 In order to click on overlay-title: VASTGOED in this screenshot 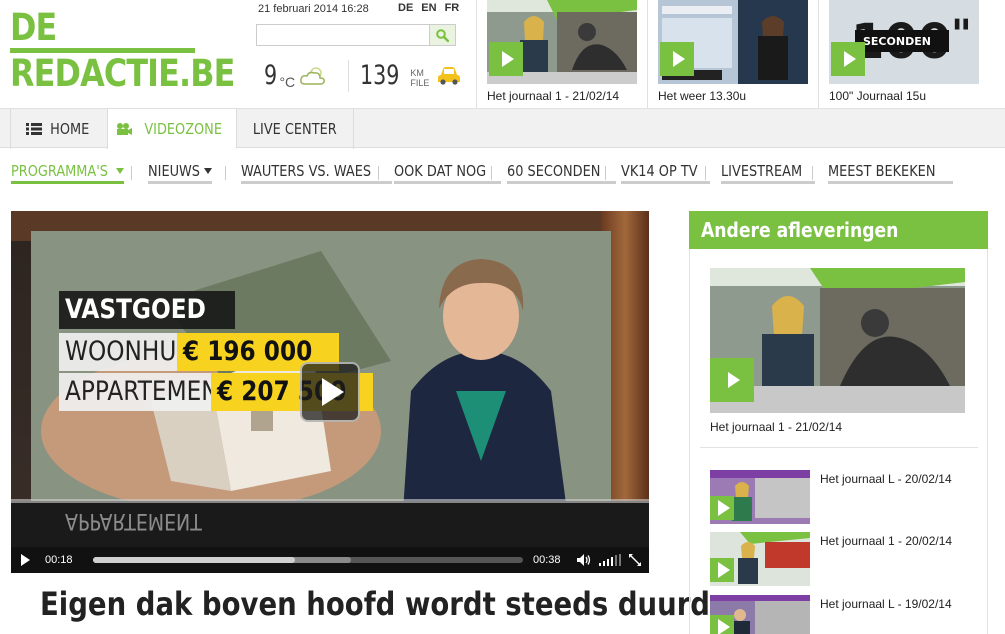, I will do `click(147, 310)`.